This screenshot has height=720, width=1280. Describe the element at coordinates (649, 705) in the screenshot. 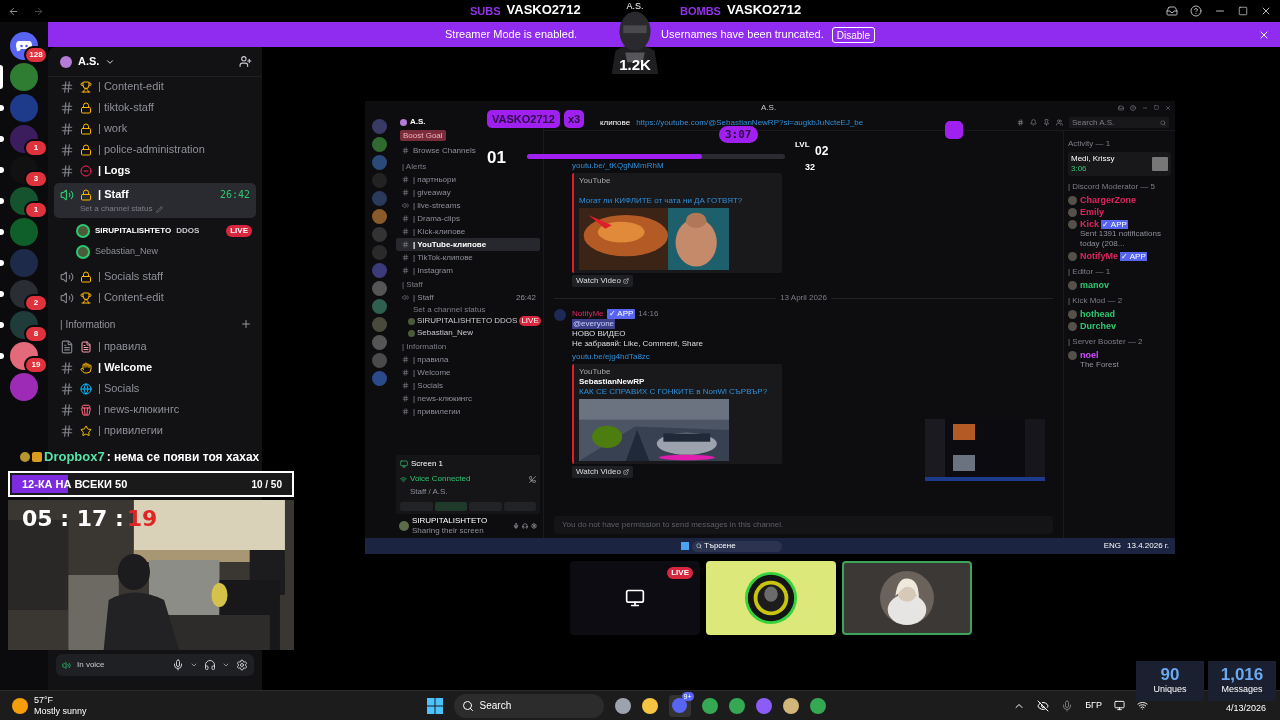

I see `folder-icon` at that location.